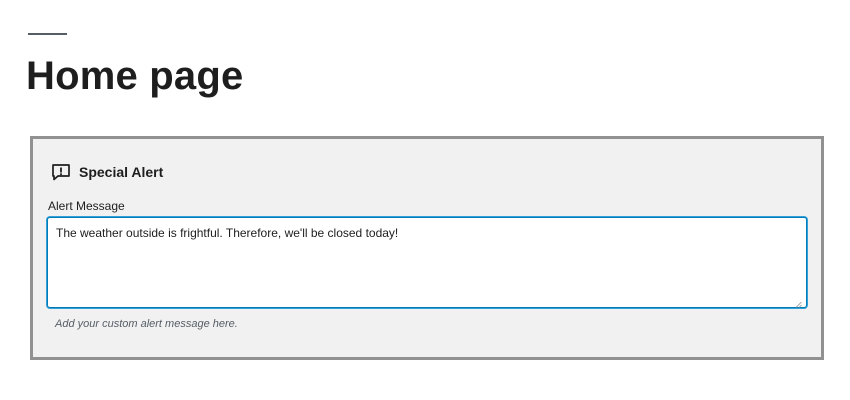 This screenshot has width=850, height=400. What do you see at coordinates (121, 172) in the screenshot?
I see `block-title: Special Alert` at bounding box center [121, 172].